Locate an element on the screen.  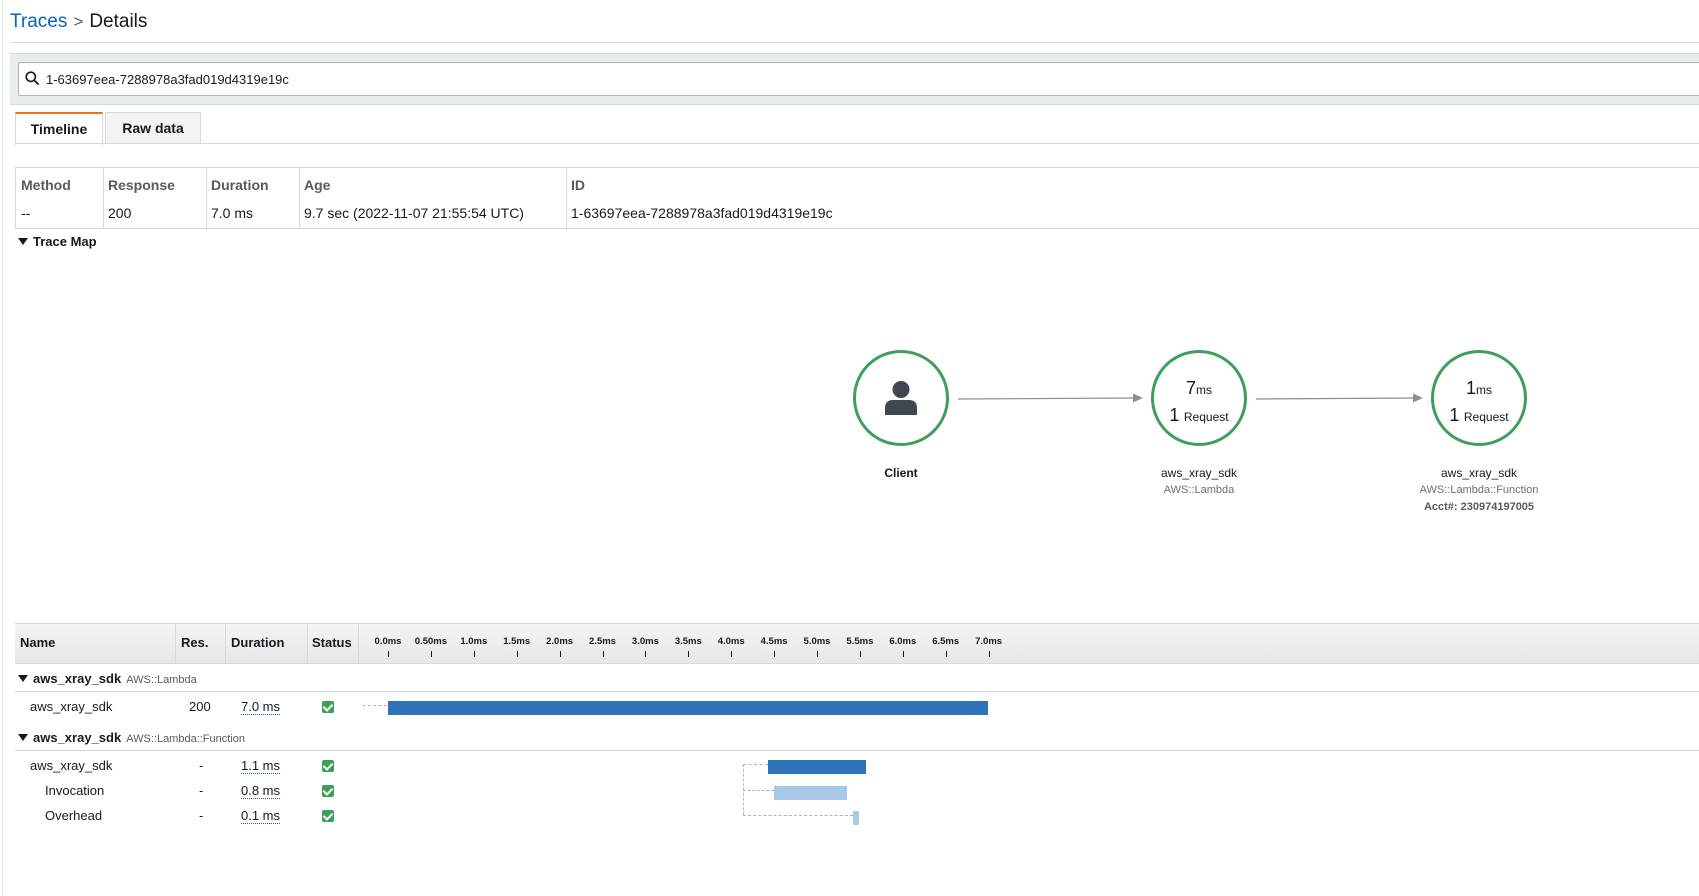
function-node-request-unit: Request is located at coordinates (1486, 417).